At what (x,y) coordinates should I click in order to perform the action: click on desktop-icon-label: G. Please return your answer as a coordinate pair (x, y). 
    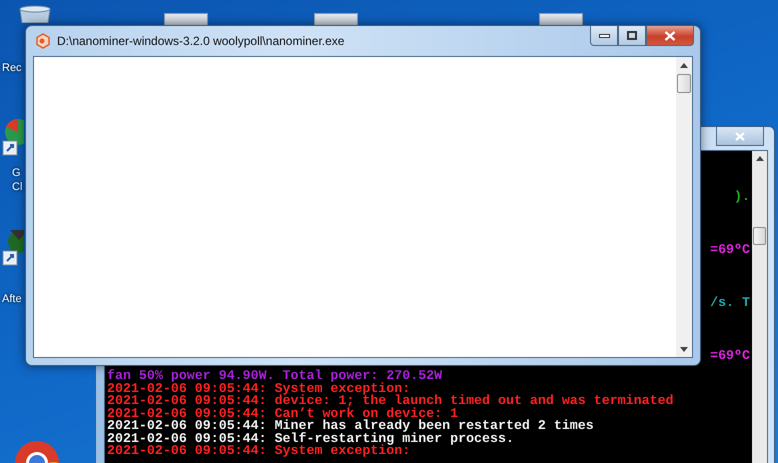
    Looking at the image, I should click on (16, 173).